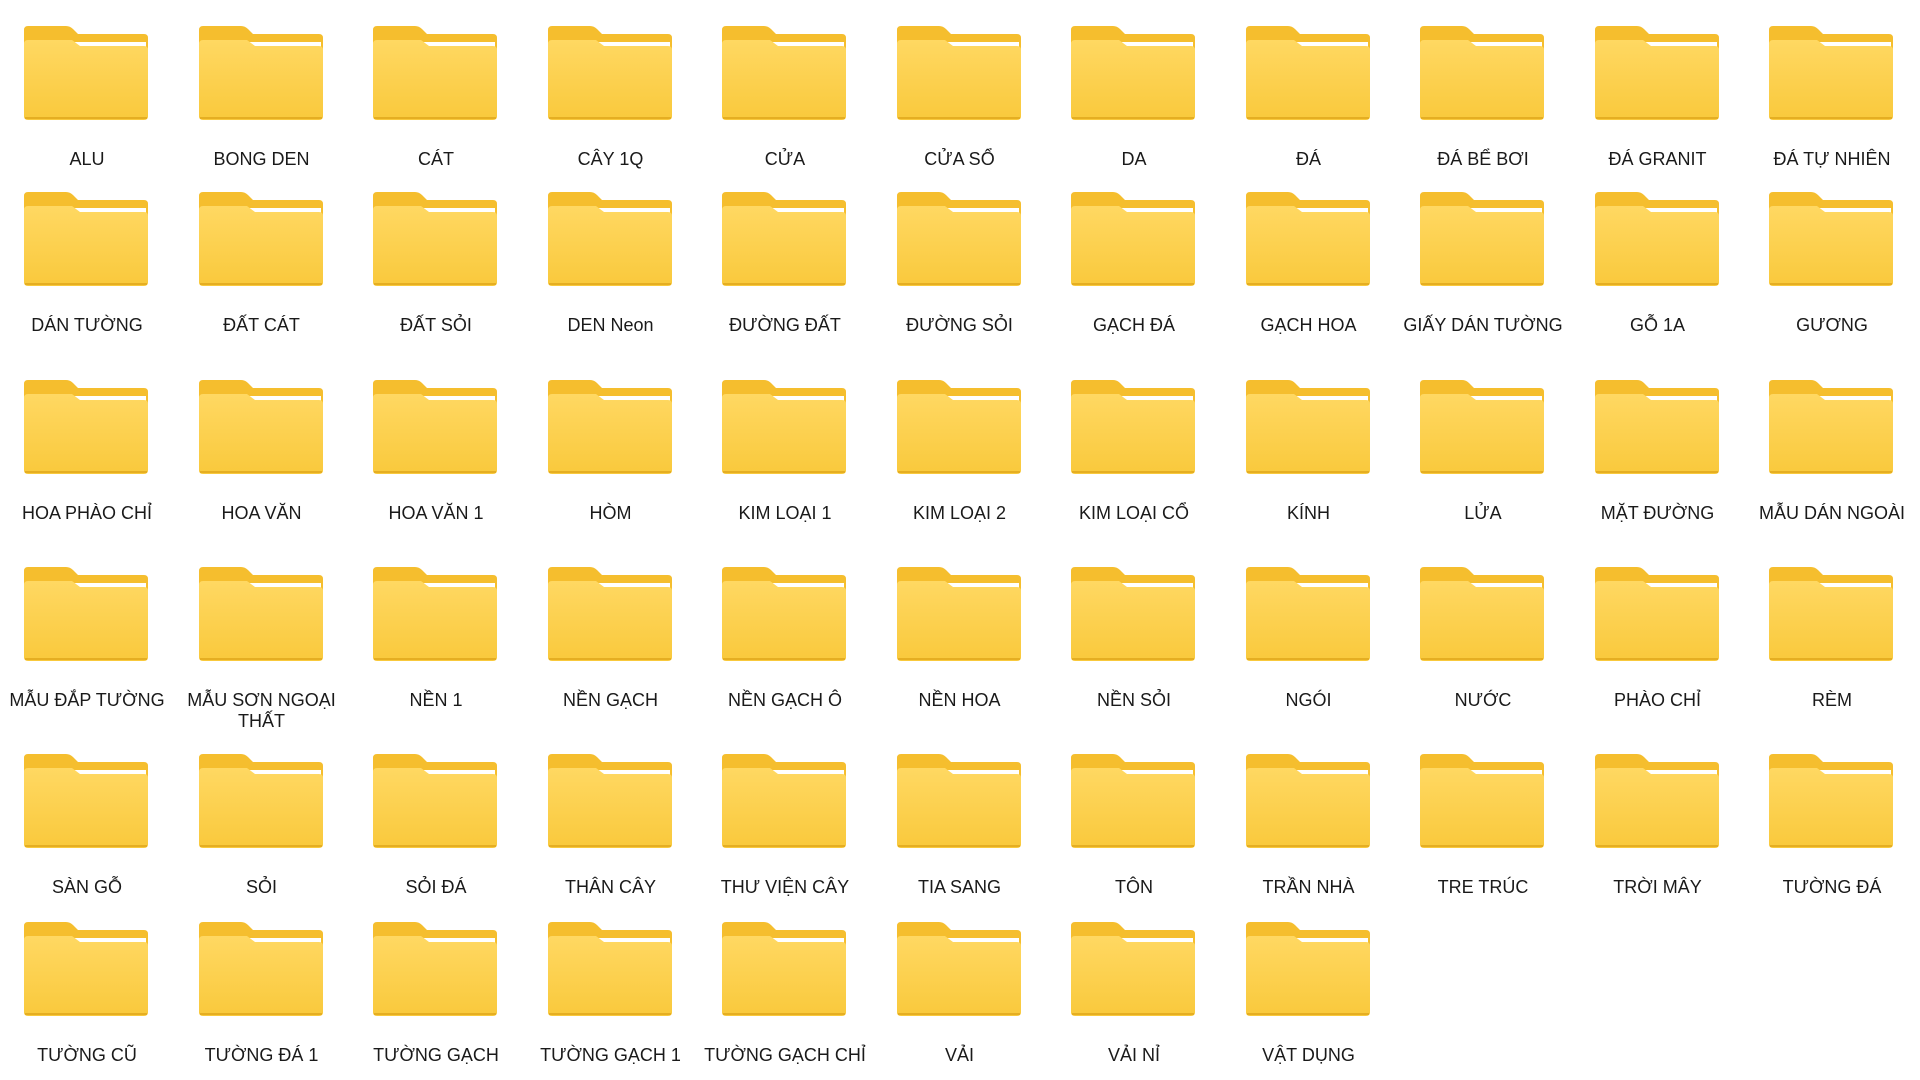  What do you see at coordinates (1658, 640) in the screenshot?
I see `folder-item: PHÀO CHỈ` at bounding box center [1658, 640].